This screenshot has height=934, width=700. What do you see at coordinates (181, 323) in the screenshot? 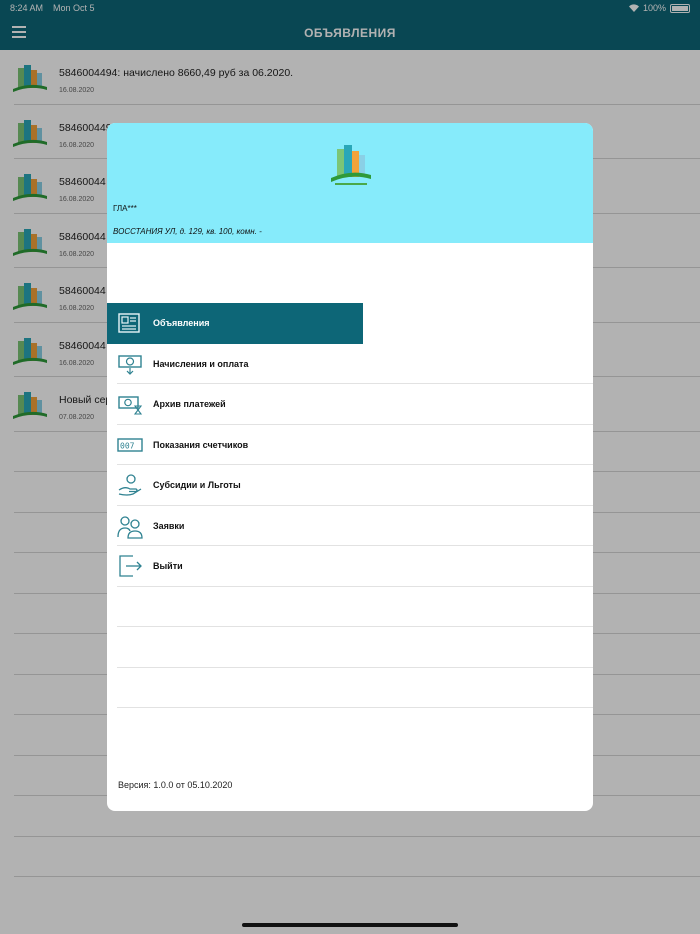
I see `menu-item-label: Объявления` at bounding box center [181, 323].